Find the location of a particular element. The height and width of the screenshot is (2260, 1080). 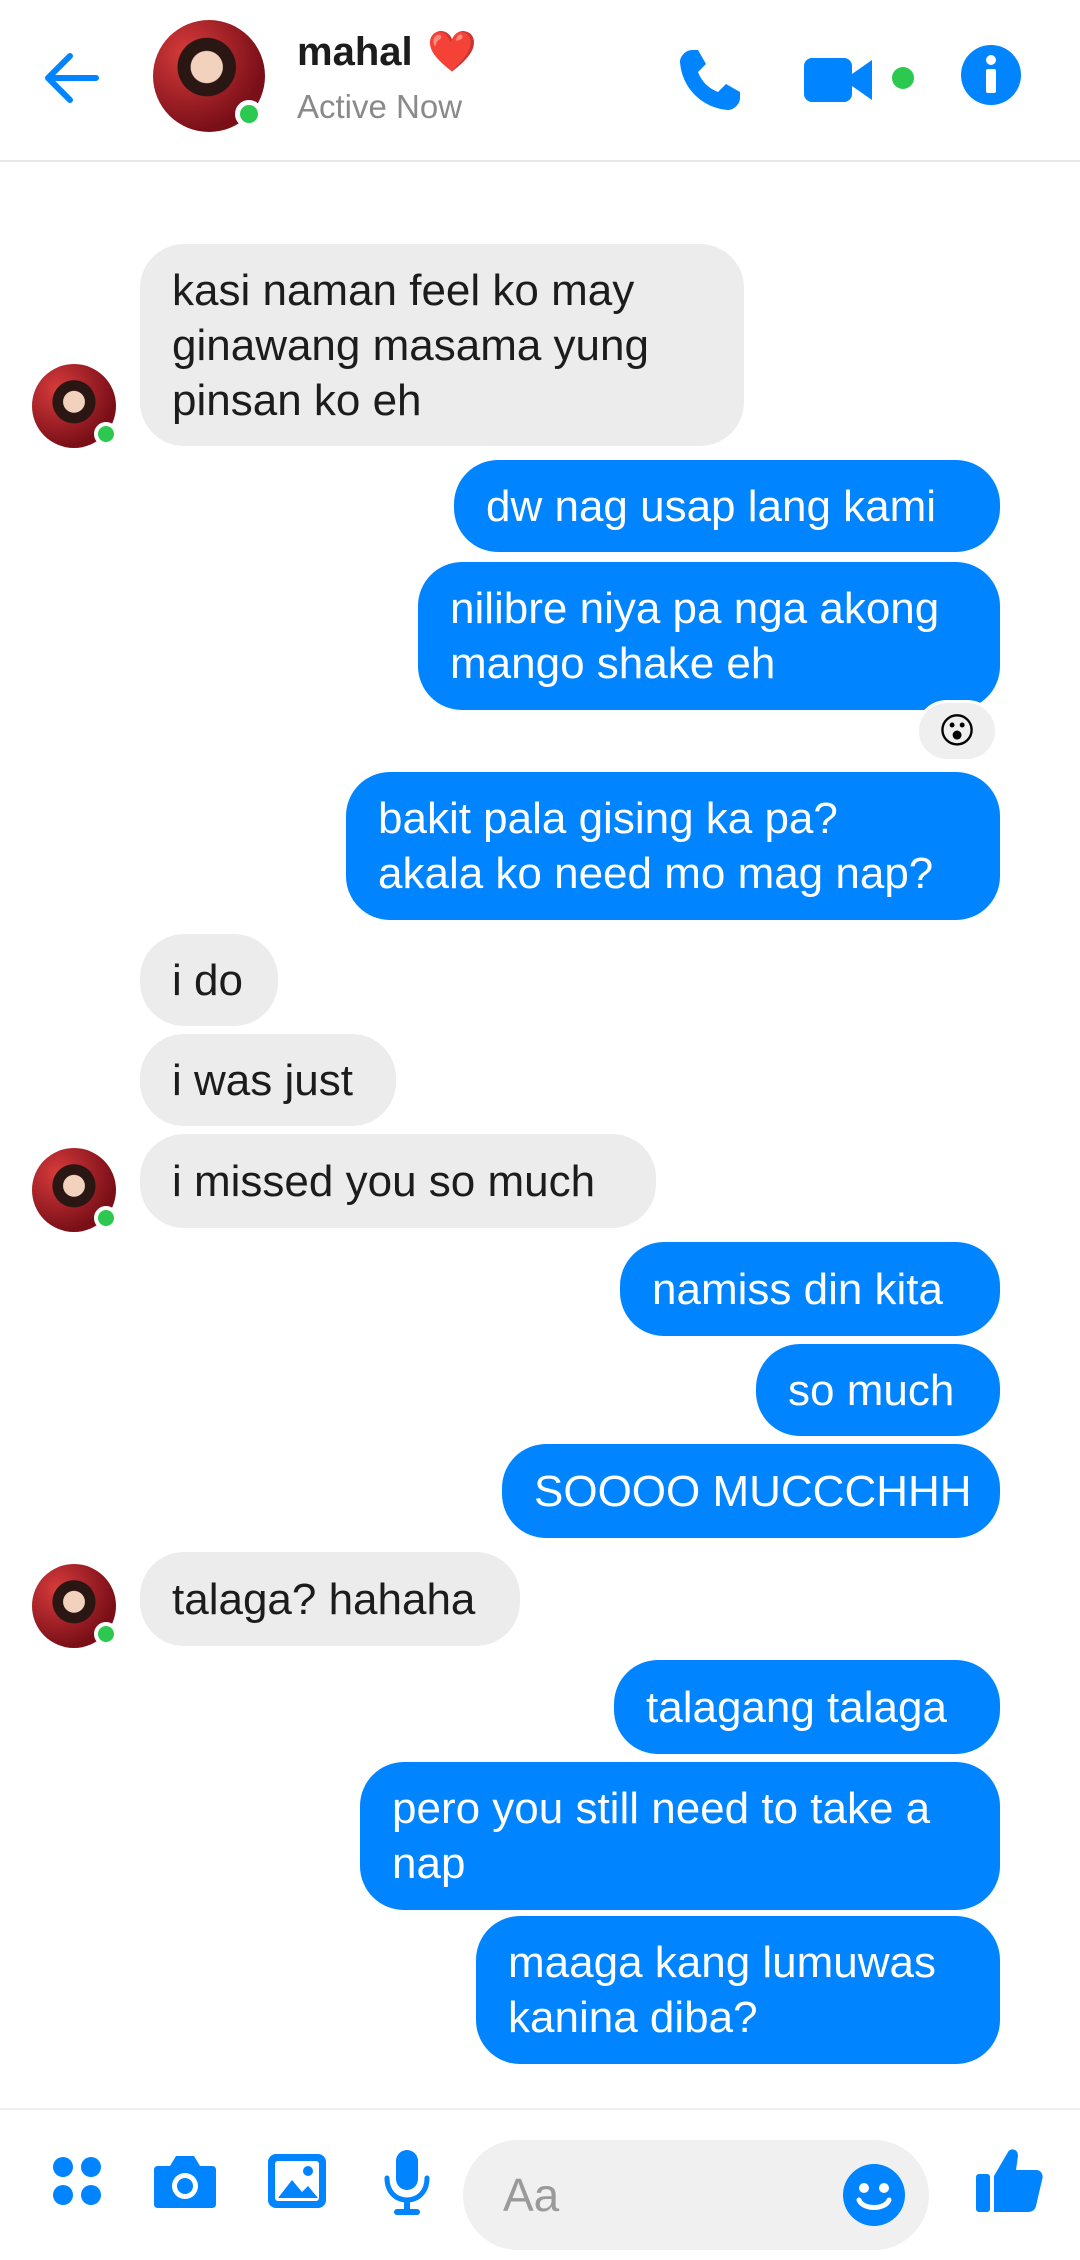

outgoing-message: pero you still need to take a nap is located at coordinates (680, 1836).